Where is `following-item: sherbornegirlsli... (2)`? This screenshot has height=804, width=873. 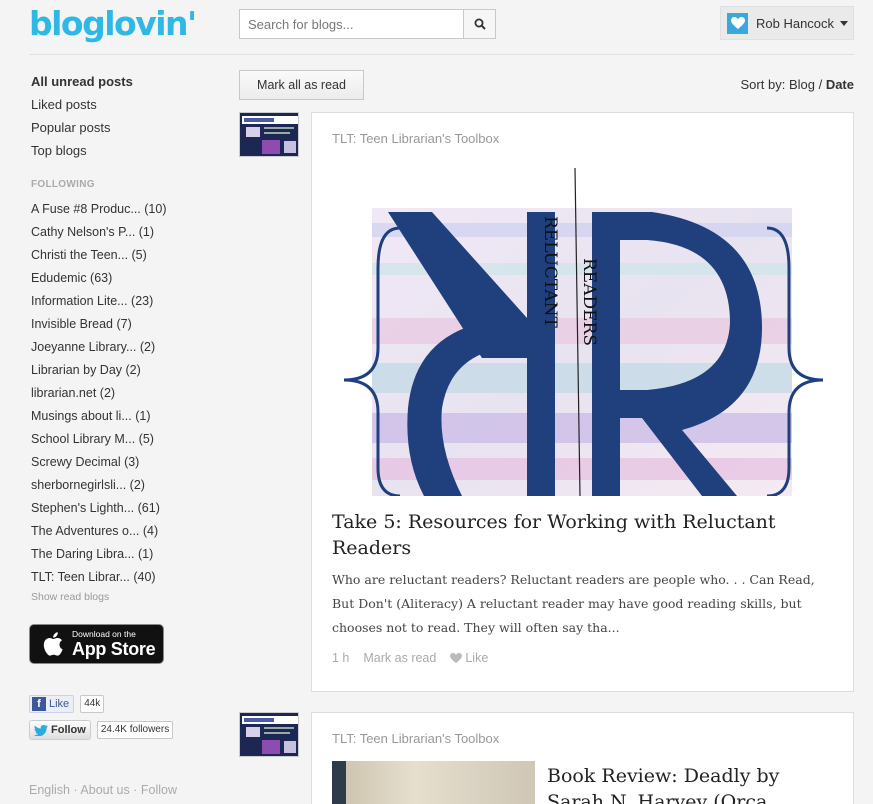
following-item: sherbornegirlsli... (2) is located at coordinates (126, 485).